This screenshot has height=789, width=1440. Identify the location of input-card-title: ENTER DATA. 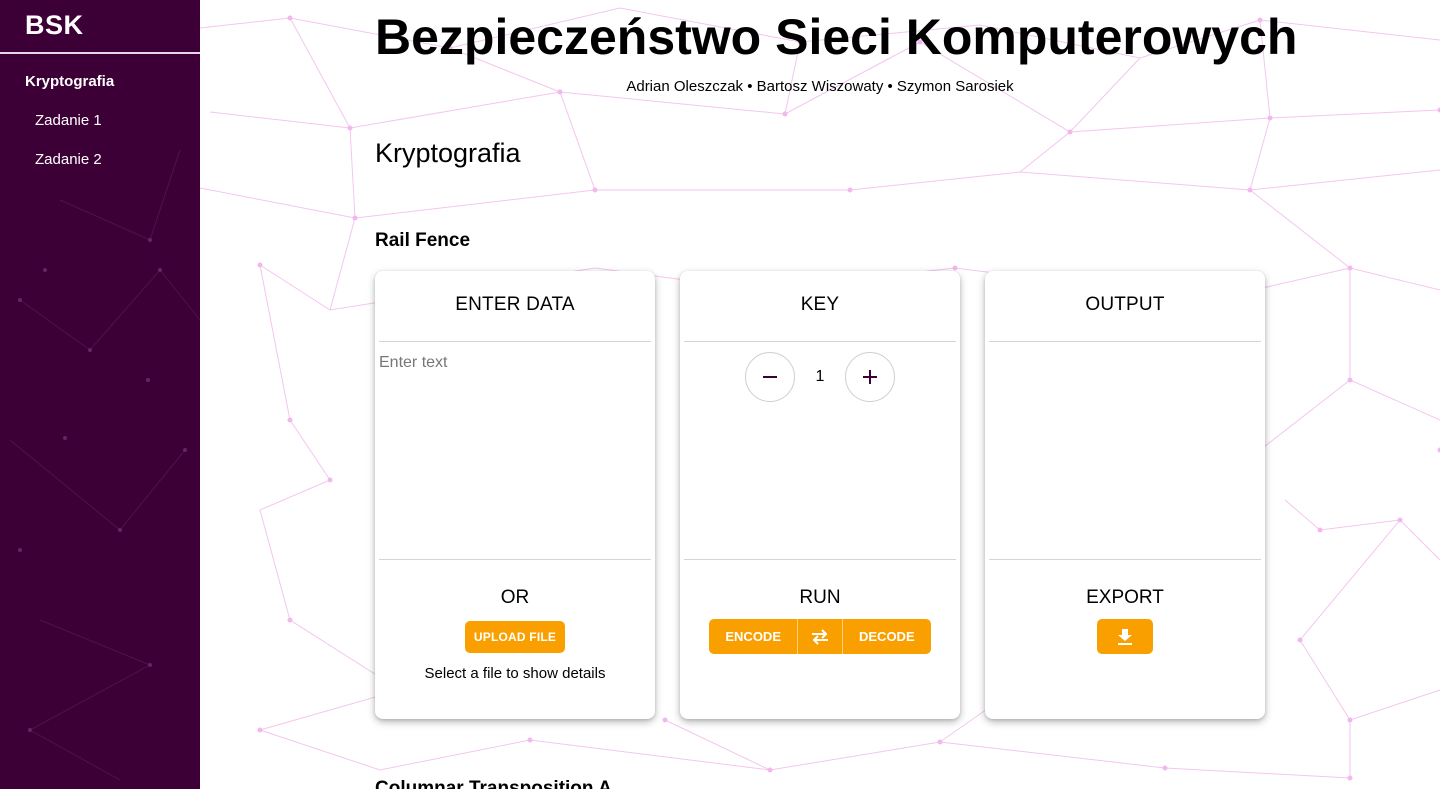
(515, 306).